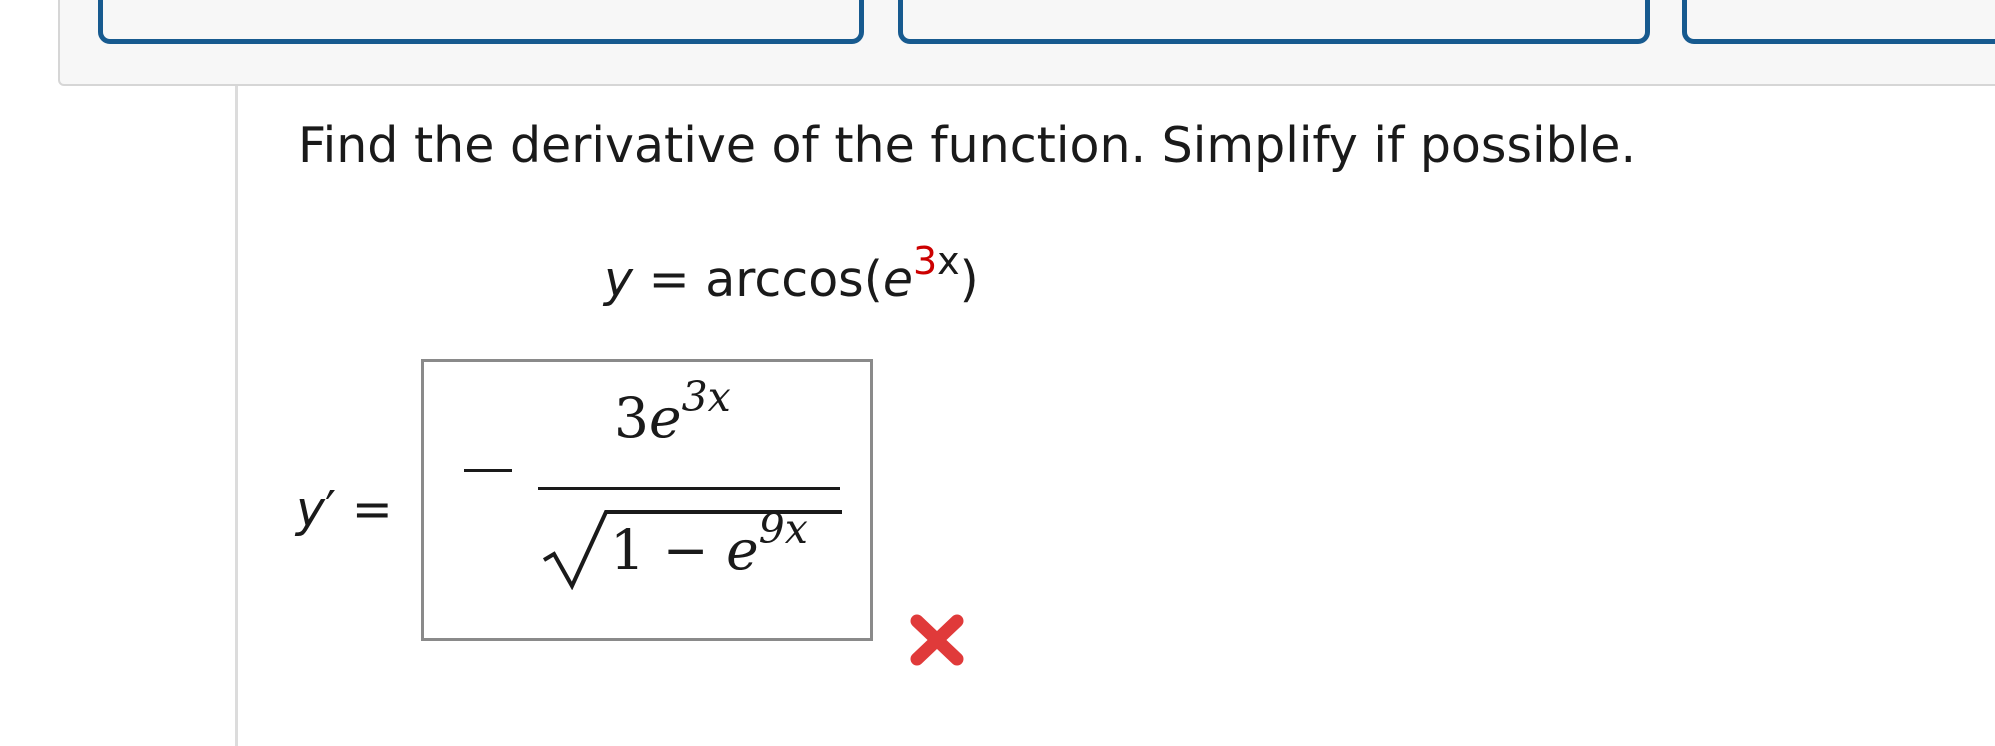  What do you see at coordinates (618, 279) in the screenshot?
I see `equation-lhs: y` at bounding box center [618, 279].